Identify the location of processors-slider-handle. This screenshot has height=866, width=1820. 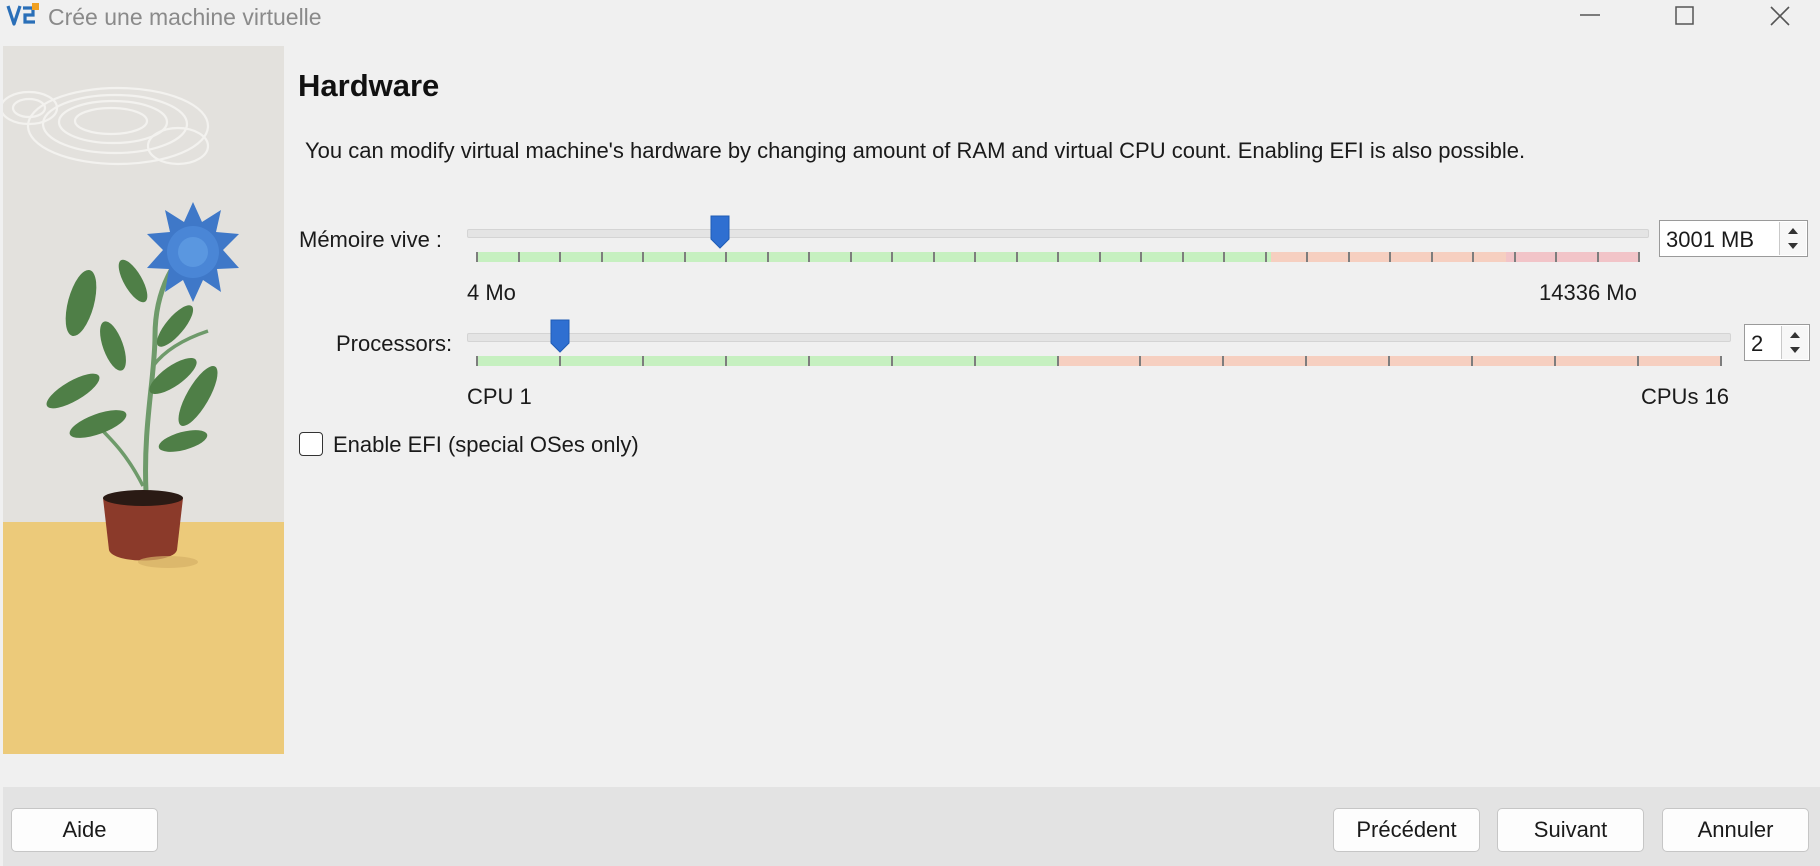
(560, 336).